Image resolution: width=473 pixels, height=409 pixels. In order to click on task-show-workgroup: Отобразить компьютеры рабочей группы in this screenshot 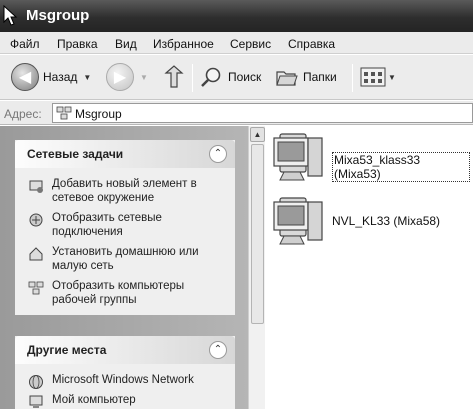, I will do `click(125, 293)`.